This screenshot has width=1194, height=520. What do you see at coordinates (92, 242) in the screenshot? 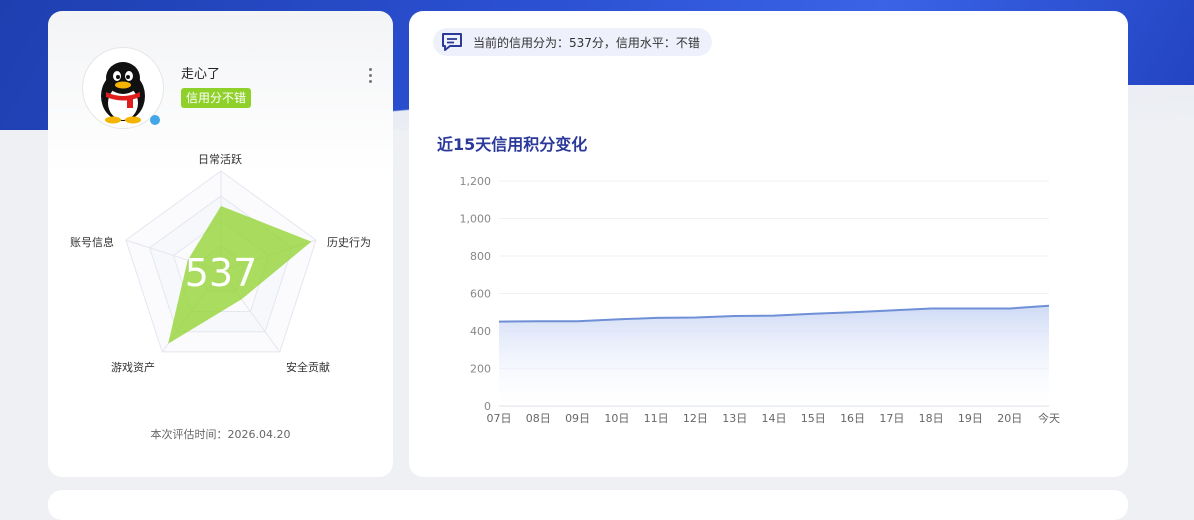
I see `radar-label-account-info: 账号信息` at bounding box center [92, 242].